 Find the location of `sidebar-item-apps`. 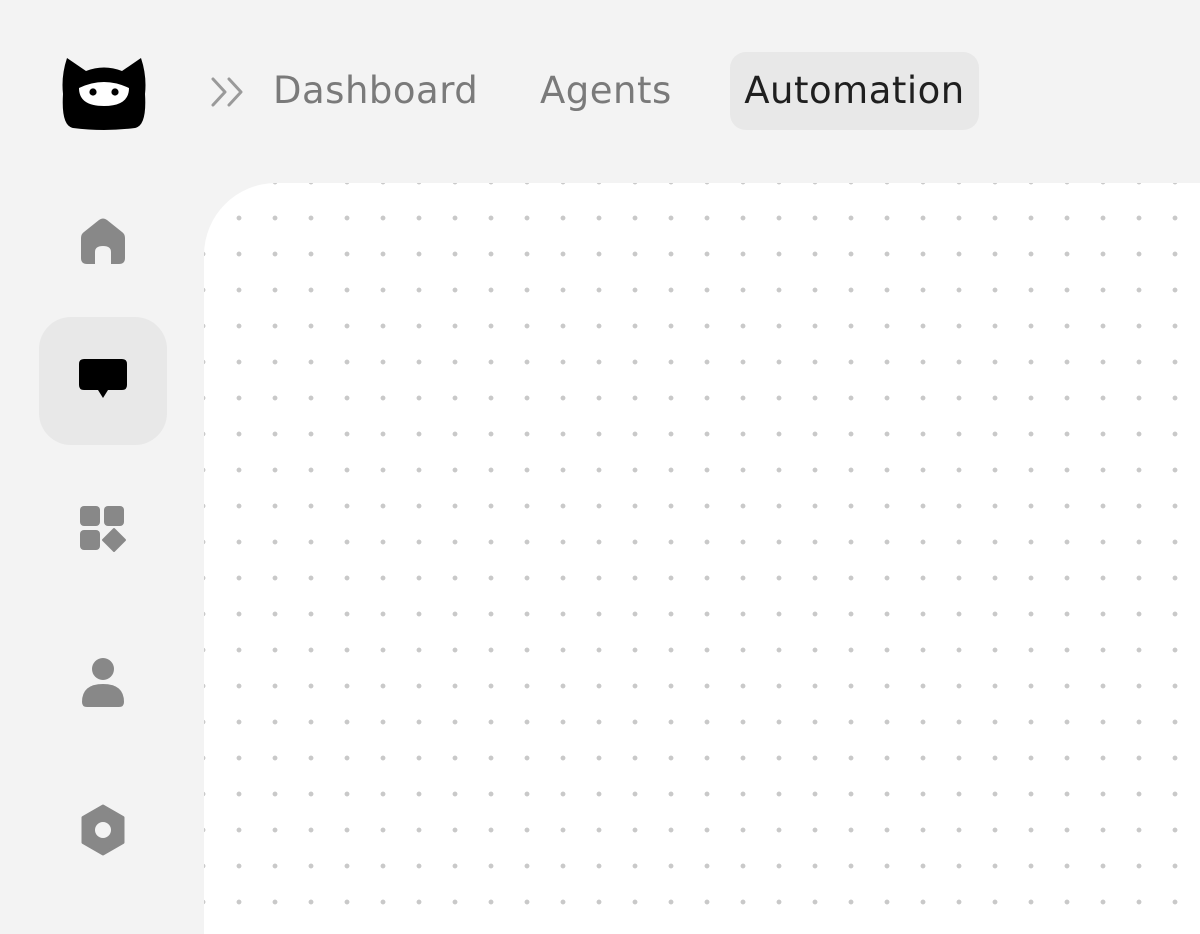

sidebar-item-apps is located at coordinates (103, 531).